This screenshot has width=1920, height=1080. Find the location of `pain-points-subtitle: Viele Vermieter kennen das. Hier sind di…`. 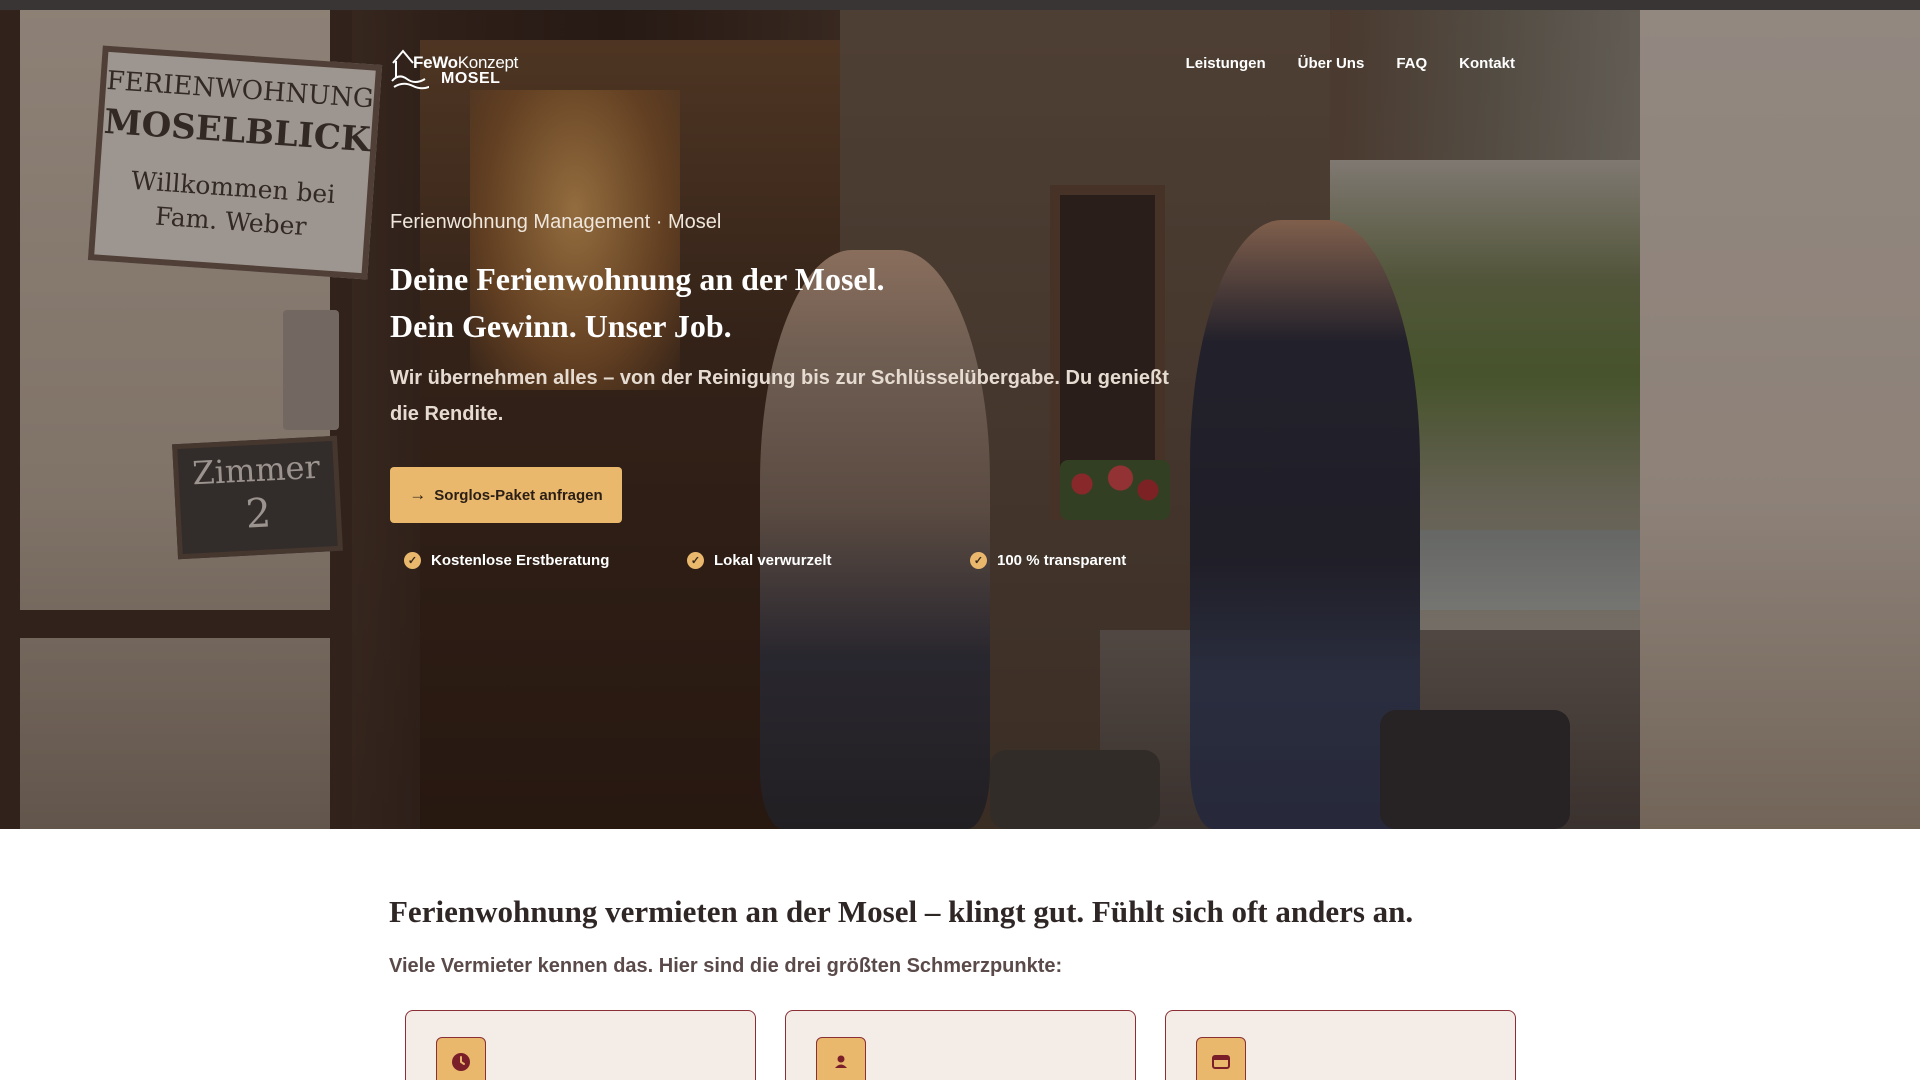

pain-points-subtitle: Viele Vermieter kennen das. Hier sind di… is located at coordinates (726, 966).